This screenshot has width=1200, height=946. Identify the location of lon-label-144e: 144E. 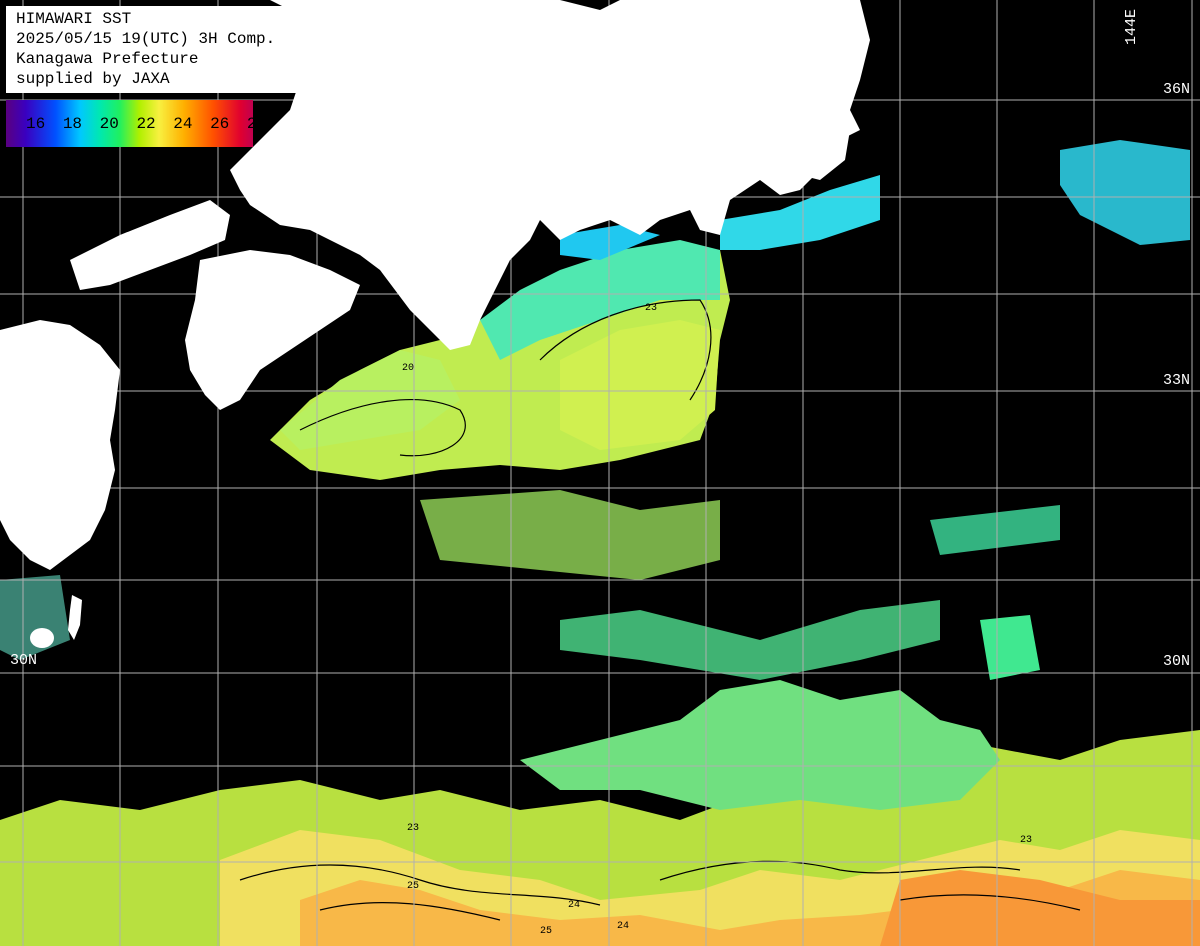
(1131, 26).